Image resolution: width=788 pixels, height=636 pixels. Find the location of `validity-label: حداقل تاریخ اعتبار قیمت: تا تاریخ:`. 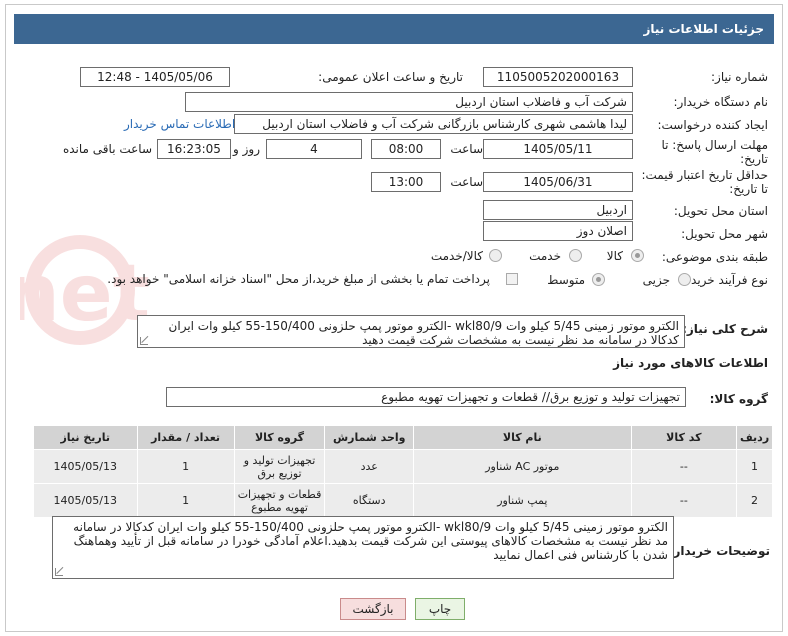

validity-label: حداقل تاریخ اعتبار قیمت: تا تاریخ: is located at coordinates (704, 182).